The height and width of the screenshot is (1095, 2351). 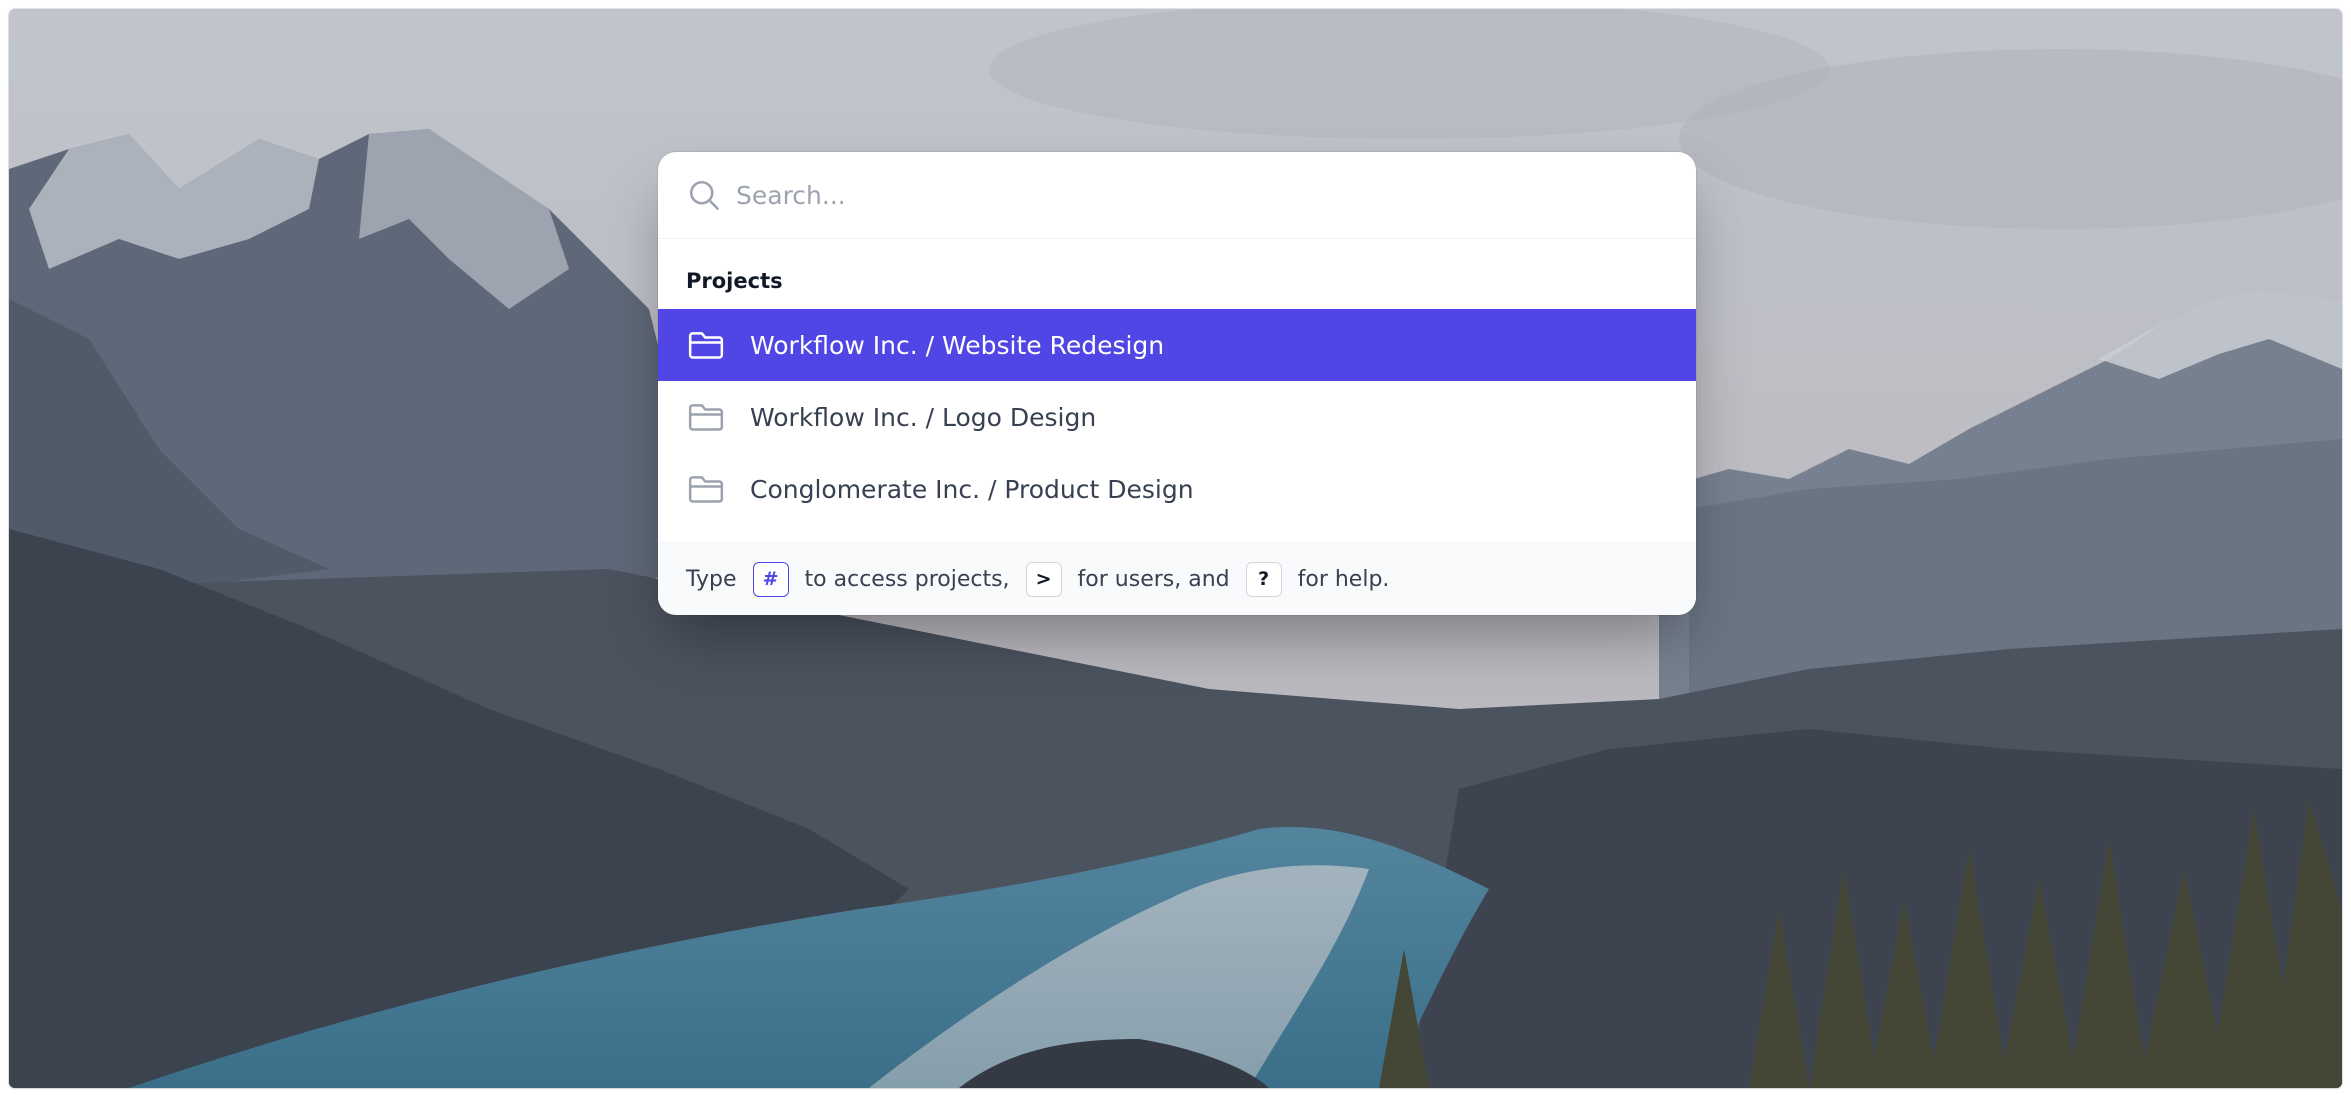 What do you see at coordinates (1216, 195) in the screenshot?
I see `search-input` at bounding box center [1216, 195].